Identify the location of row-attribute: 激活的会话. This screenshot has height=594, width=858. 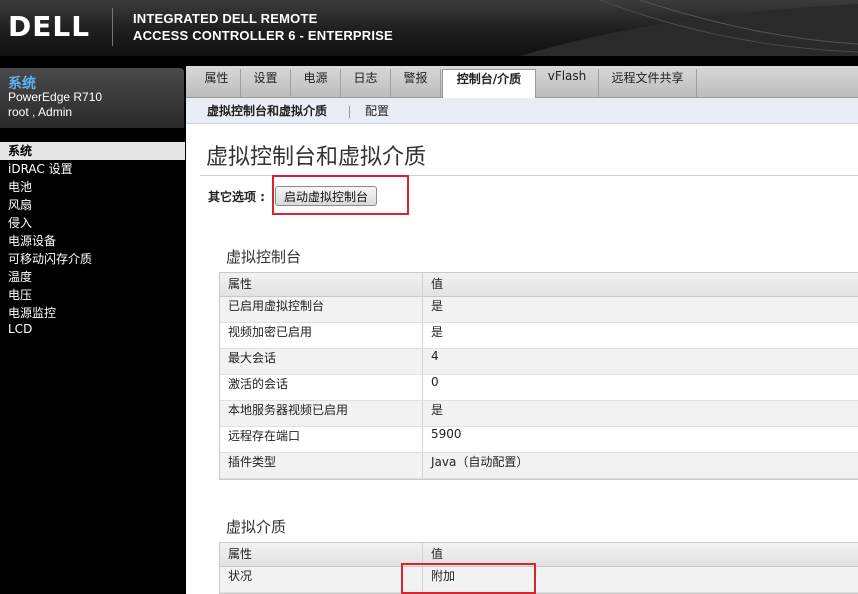
(321, 387).